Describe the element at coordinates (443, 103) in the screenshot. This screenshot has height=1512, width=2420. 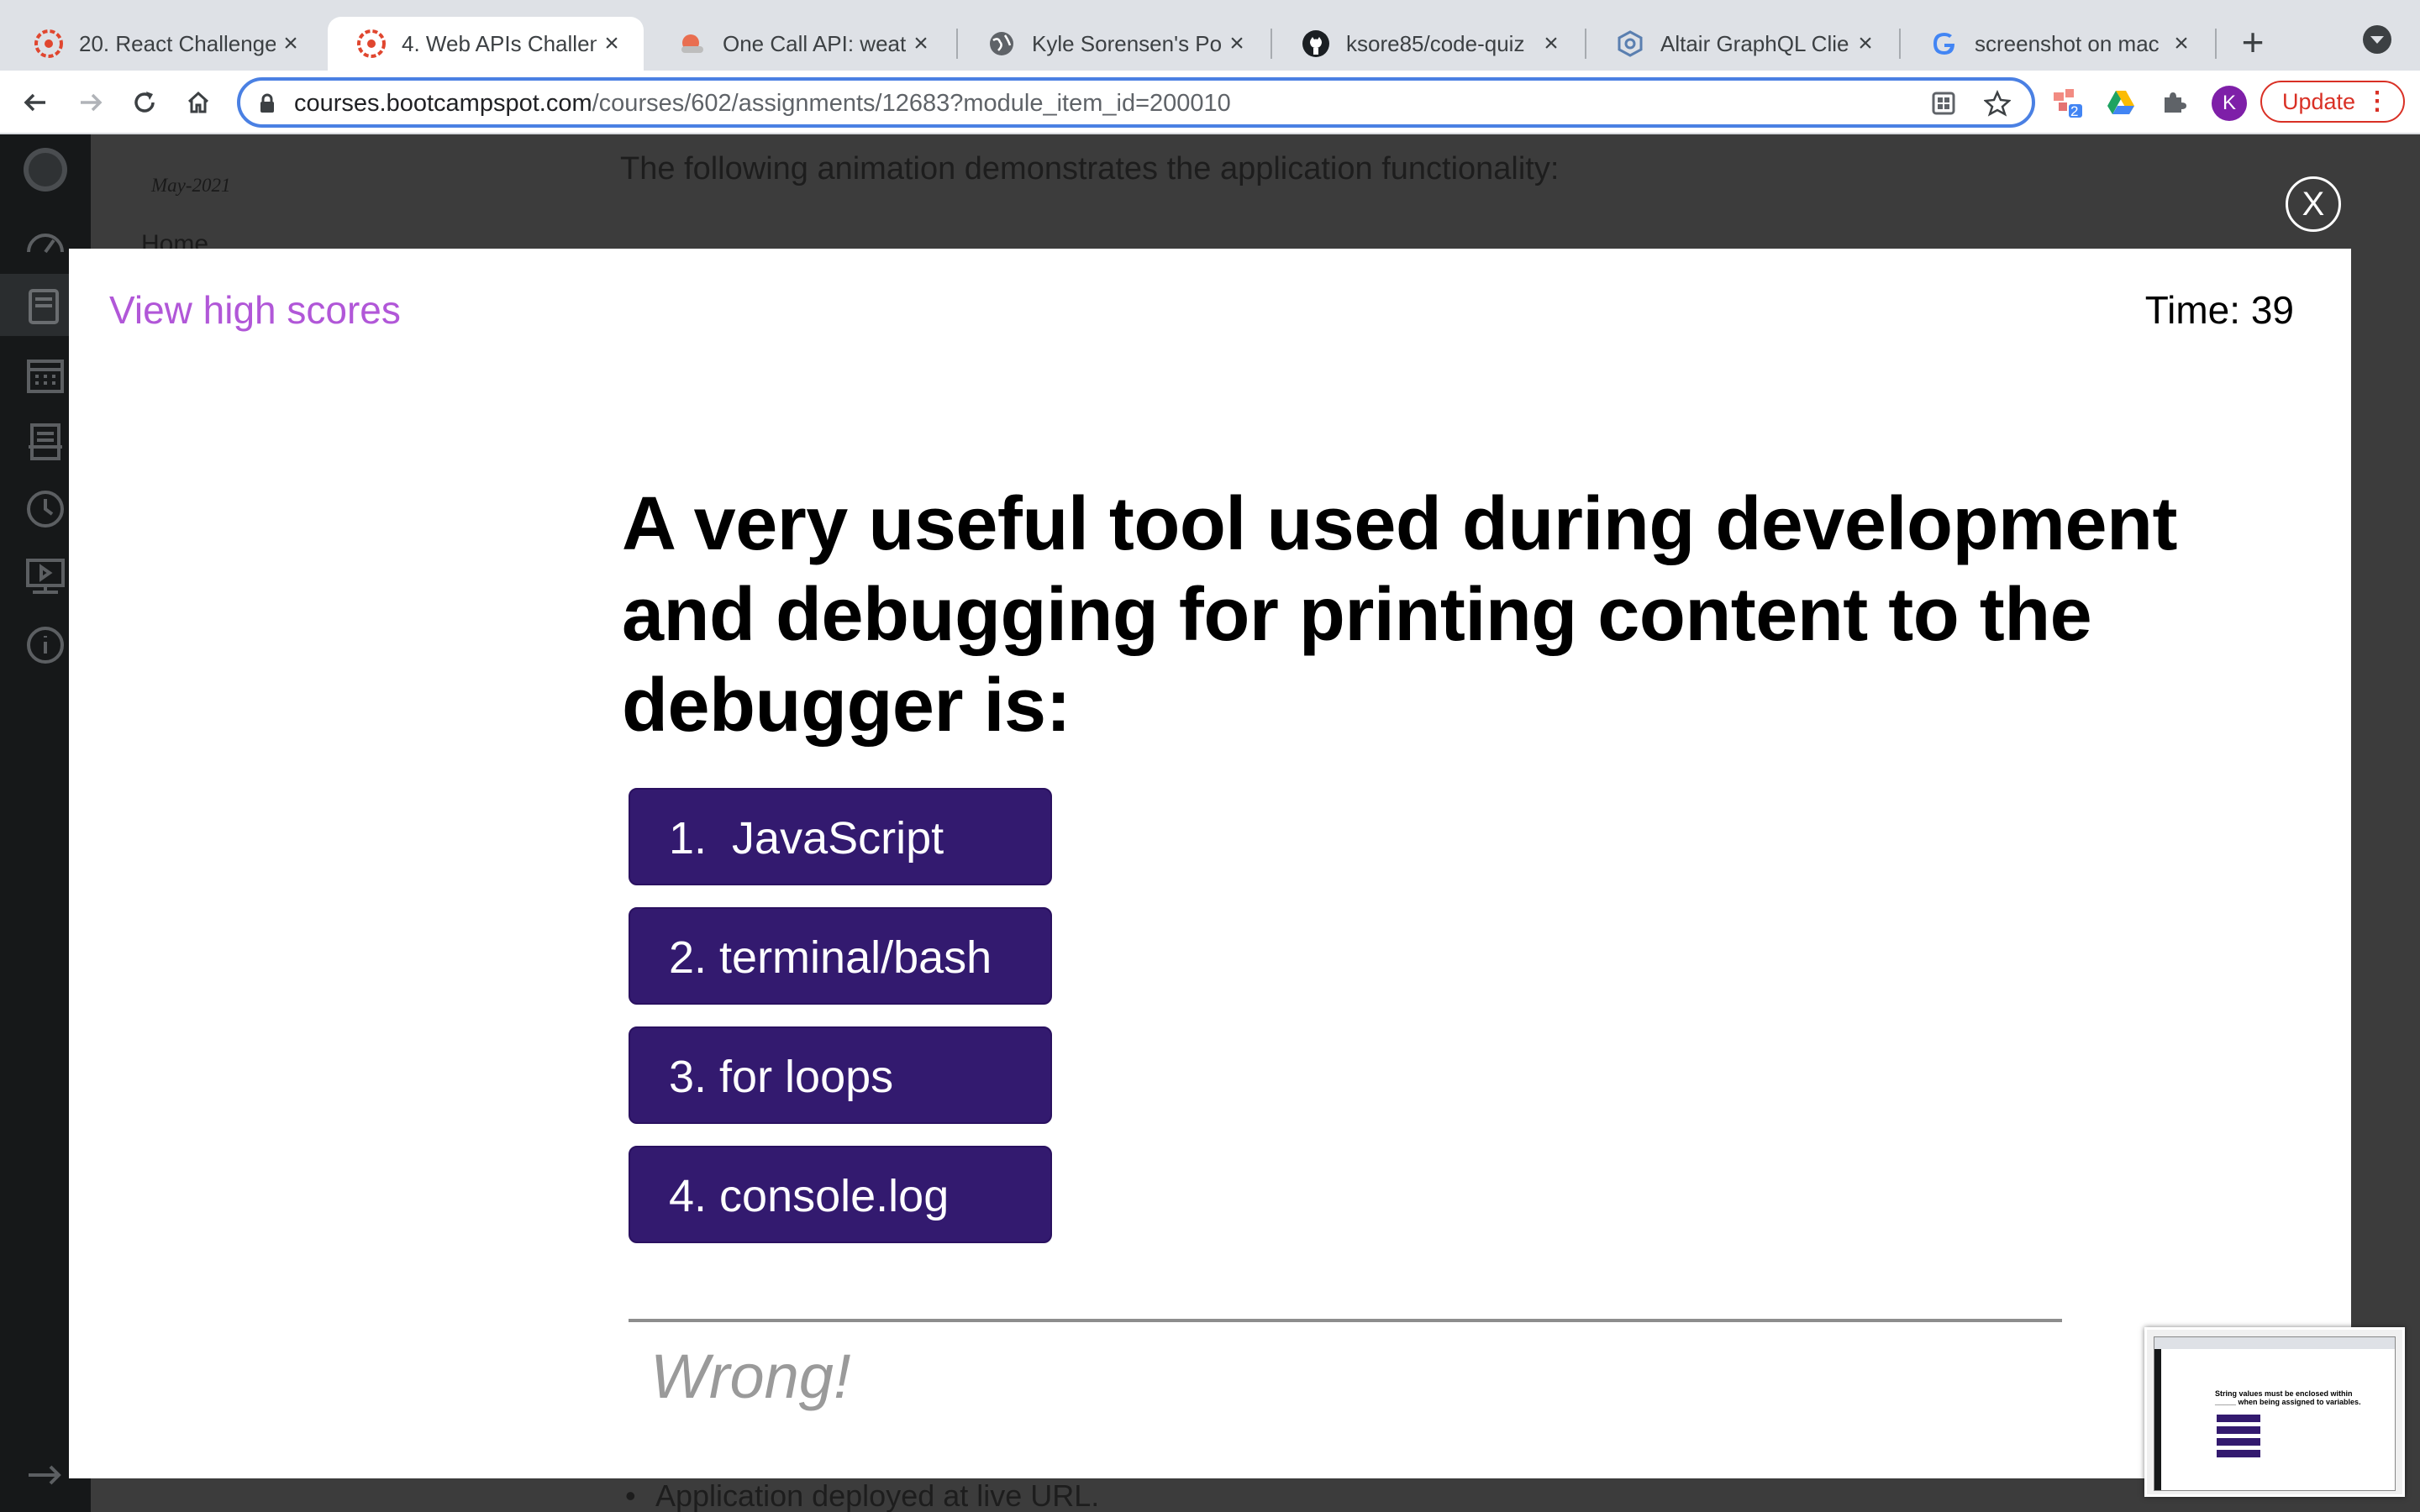
I see `url-domain: courses.bootcampspot.com` at that location.